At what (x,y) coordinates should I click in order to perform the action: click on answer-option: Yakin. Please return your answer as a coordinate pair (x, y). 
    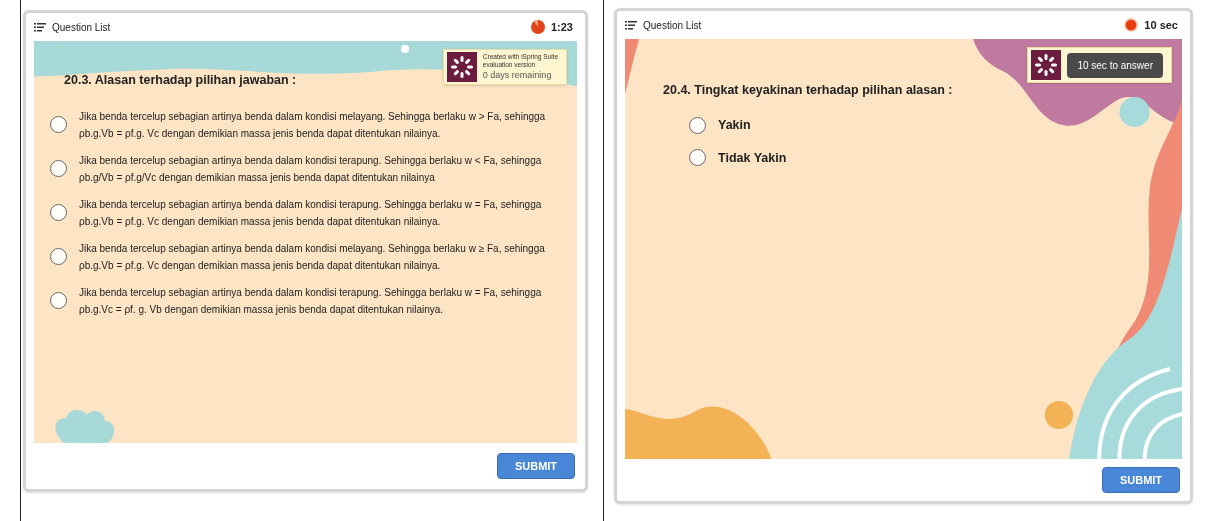
    Looking at the image, I should click on (734, 125).